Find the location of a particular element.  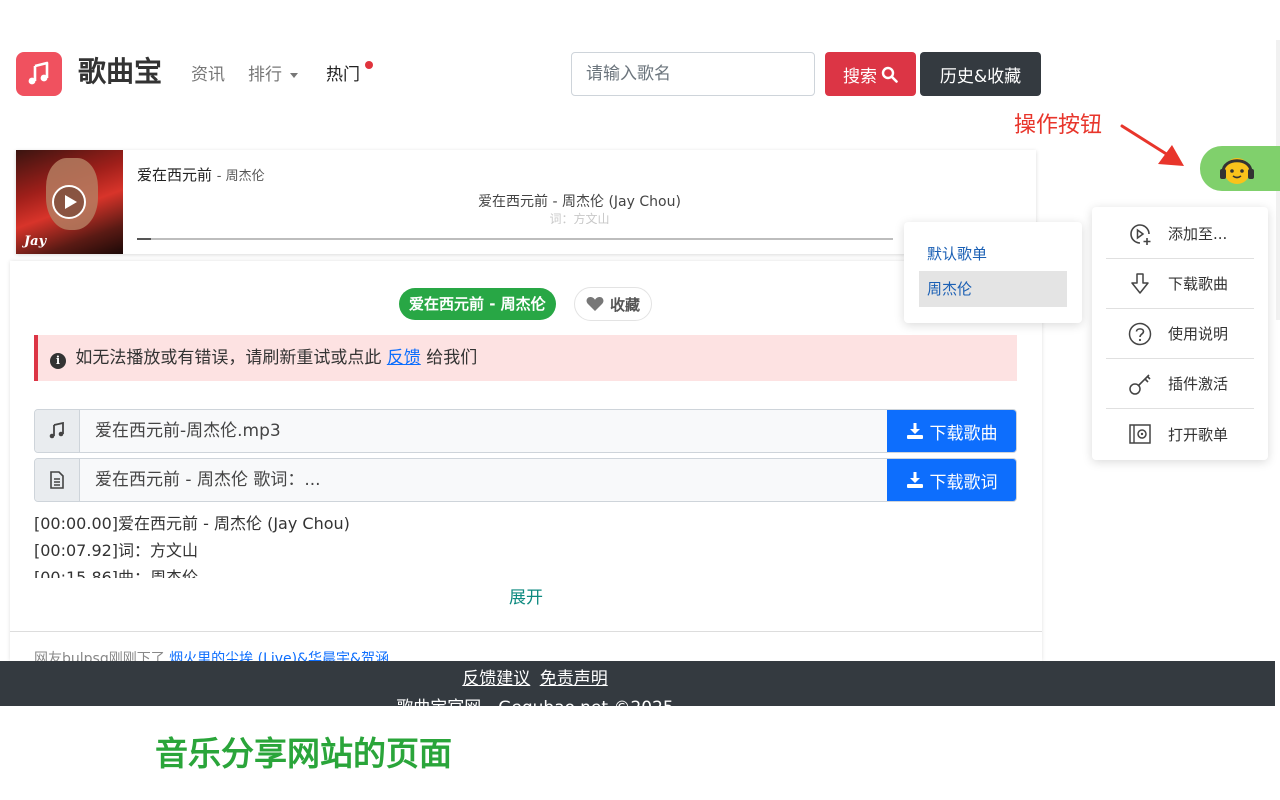

player-title: 爱在西元前 - 周杰伦 is located at coordinates (201, 175).